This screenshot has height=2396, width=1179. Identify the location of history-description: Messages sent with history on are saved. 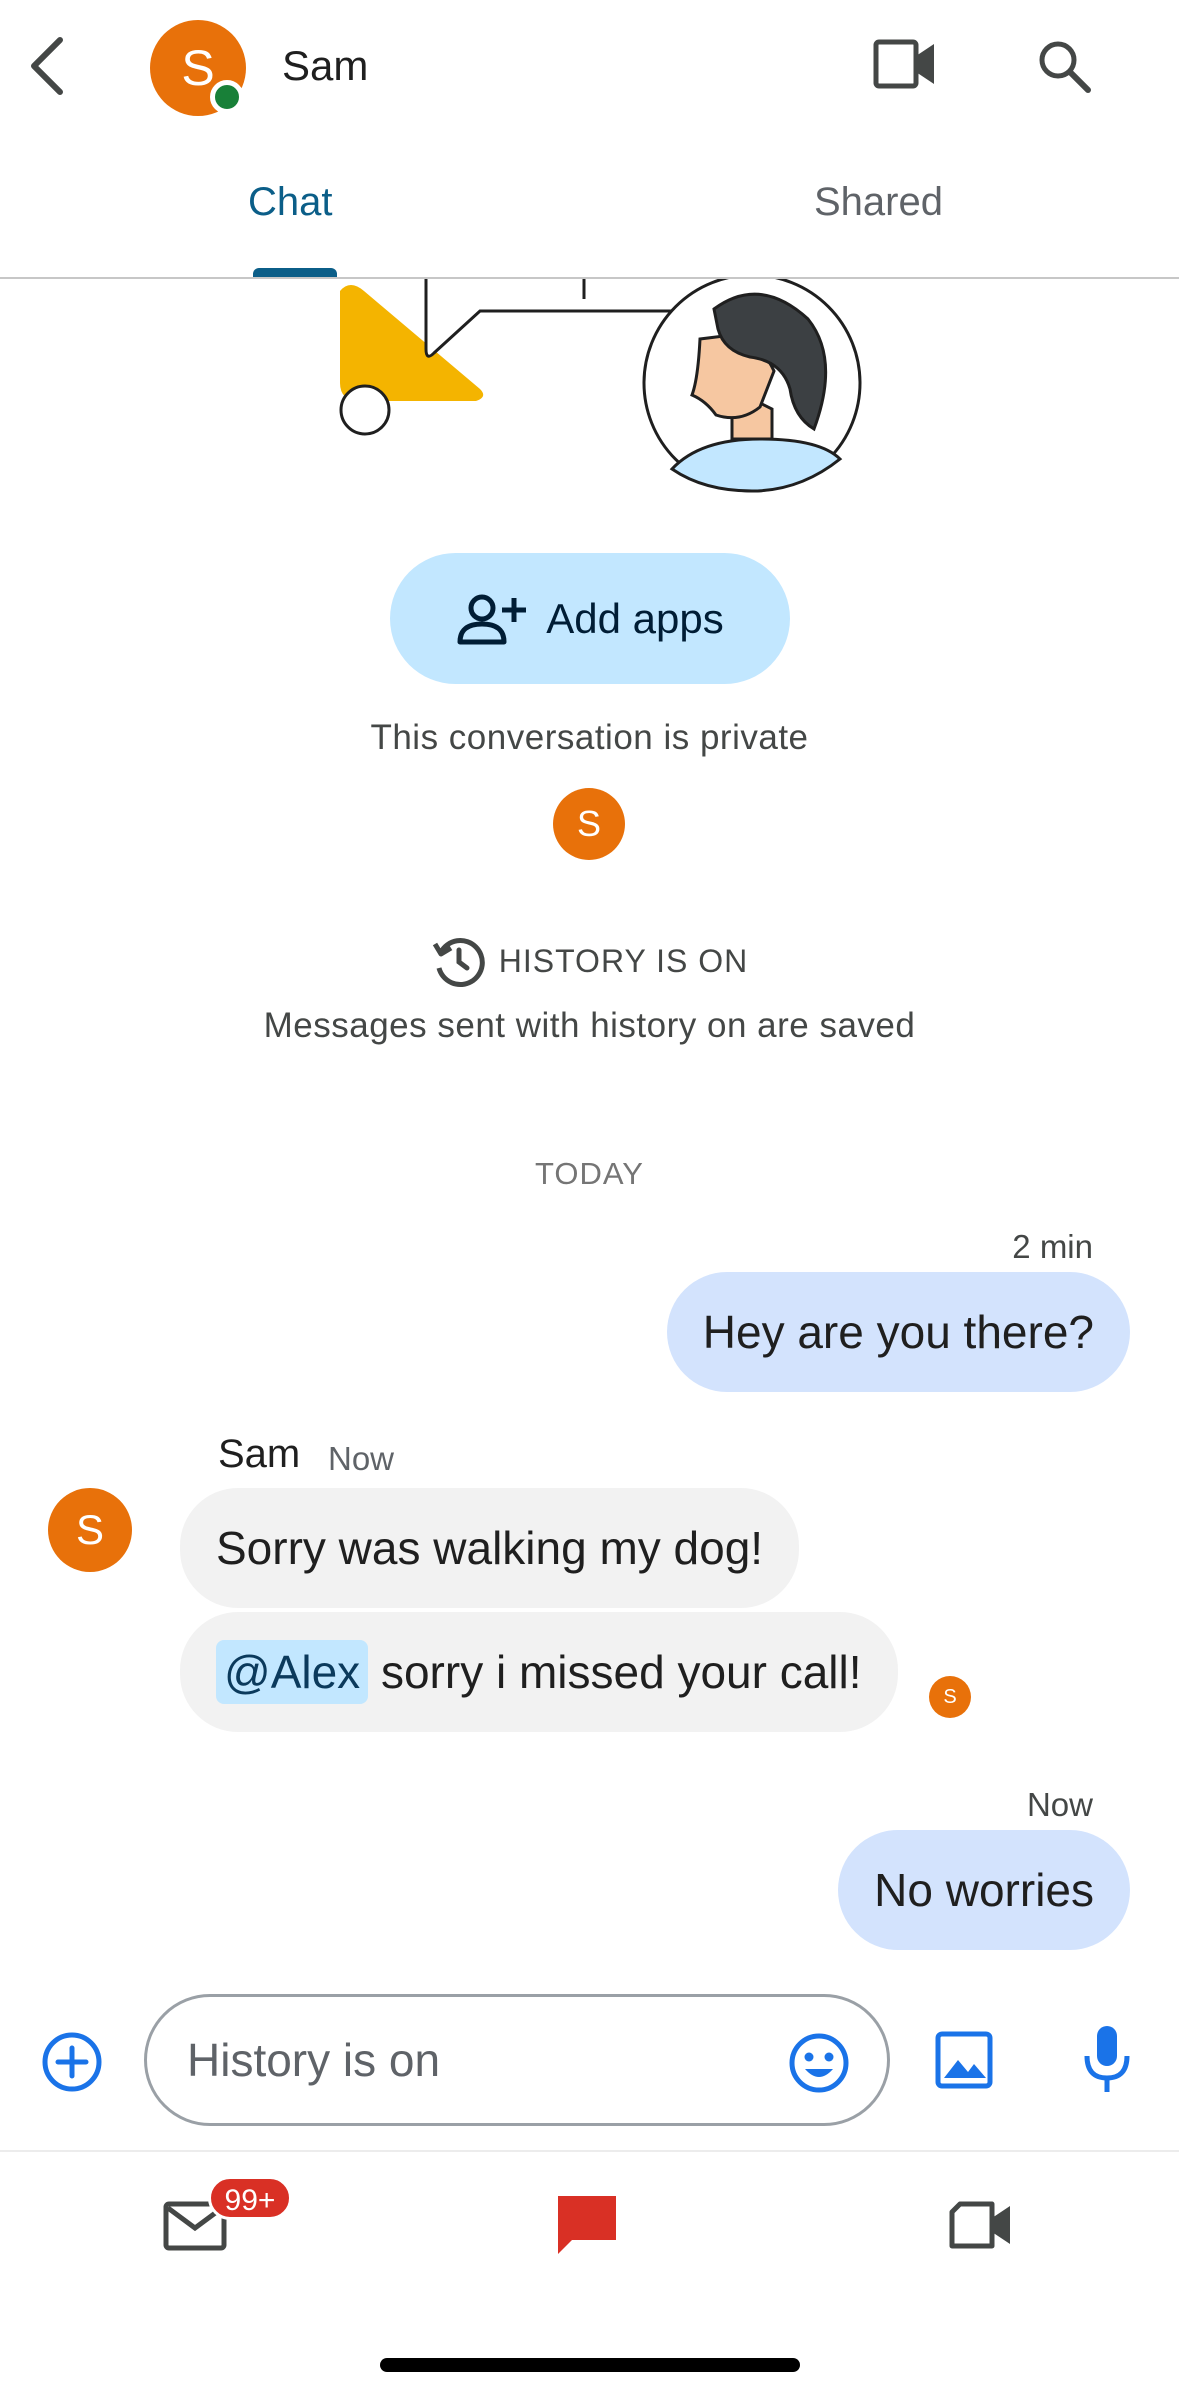
(589, 1025).